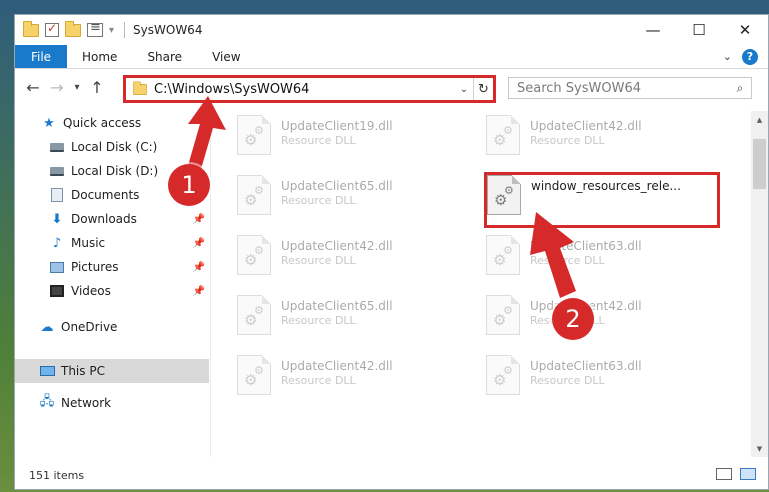  Describe the element at coordinates (727, 56) in the screenshot. I see `expand-ribbon-chevron-icon: ⌄` at that location.